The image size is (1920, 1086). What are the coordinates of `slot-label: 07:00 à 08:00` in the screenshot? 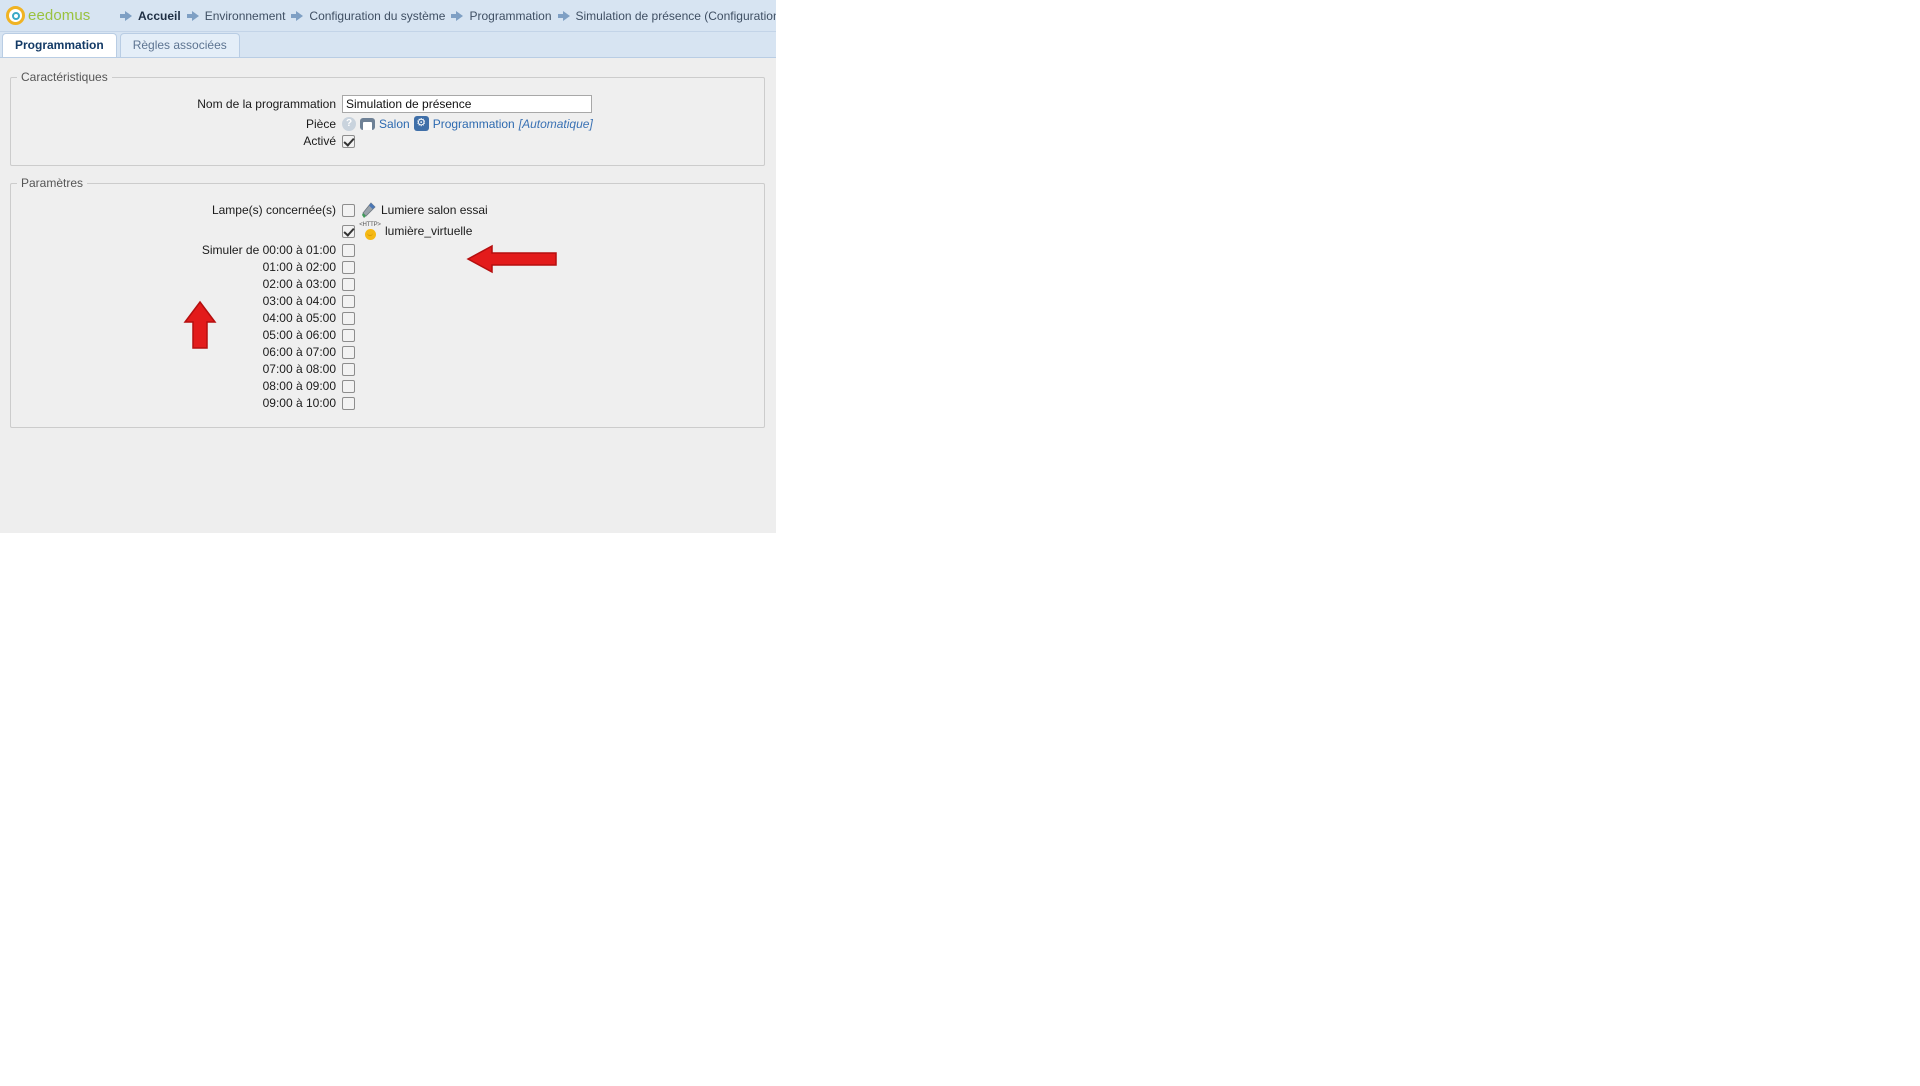 It's located at (299, 369).